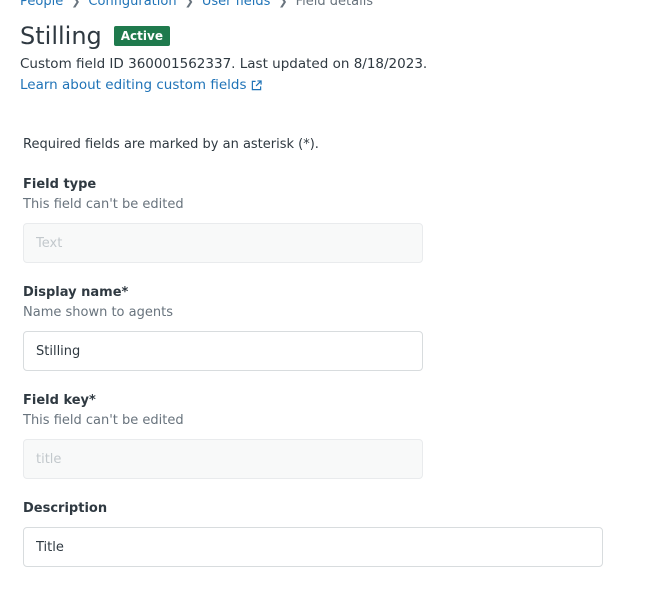 Image resolution: width=648 pixels, height=612 pixels. I want to click on field-key-input, so click(223, 459).